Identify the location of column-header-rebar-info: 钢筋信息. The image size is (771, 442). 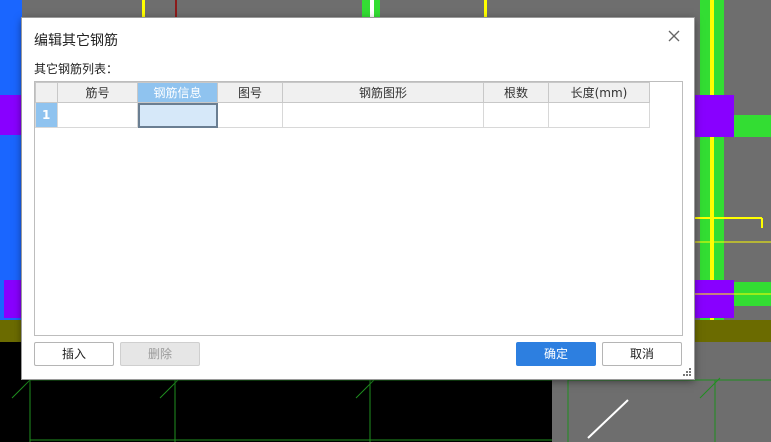
(177, 92).